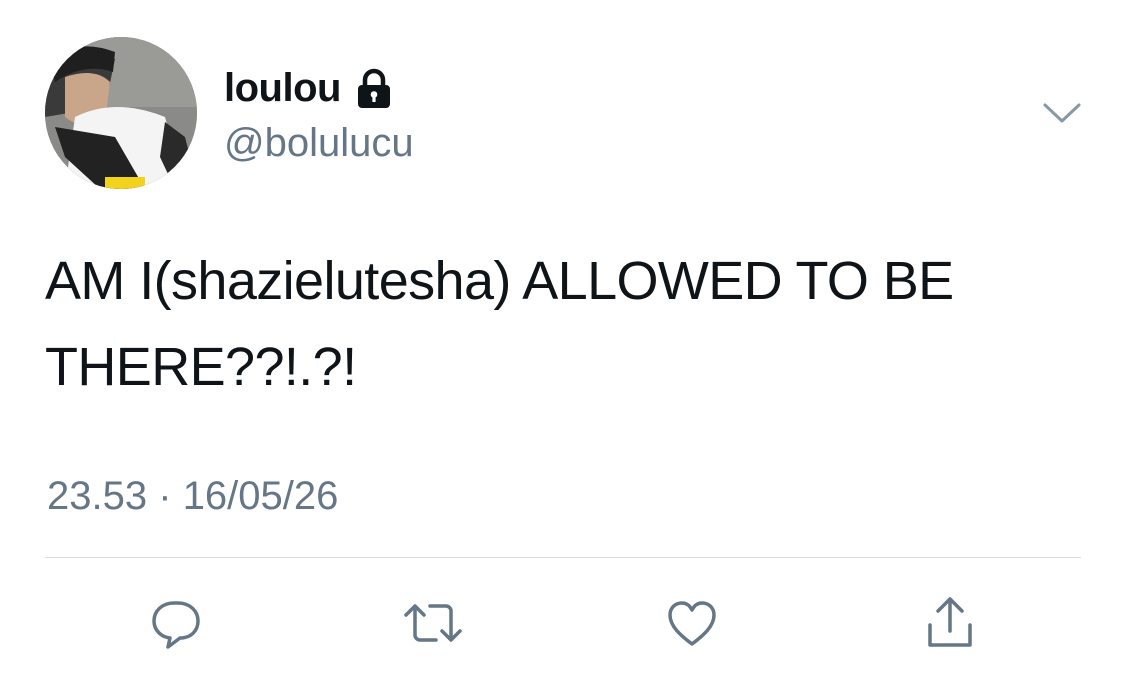  Describe the element at coordinates (97, 496) in the screenshot. I see `tweet-time: 23.53` at that location.